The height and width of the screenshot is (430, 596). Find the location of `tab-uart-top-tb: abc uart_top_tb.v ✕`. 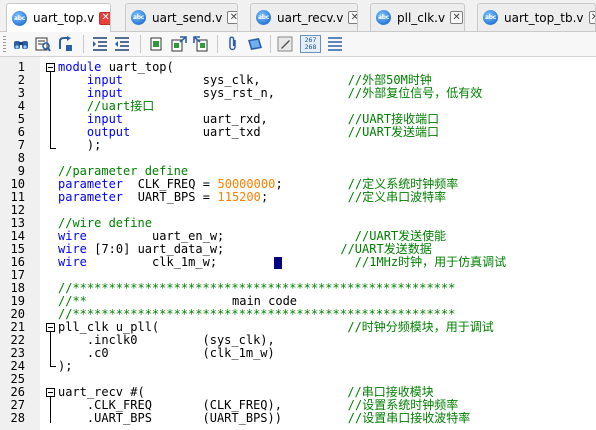

tab-uart-top-tb: abc uart_top_tb.v ✕ is located at coordinates (536, 17).